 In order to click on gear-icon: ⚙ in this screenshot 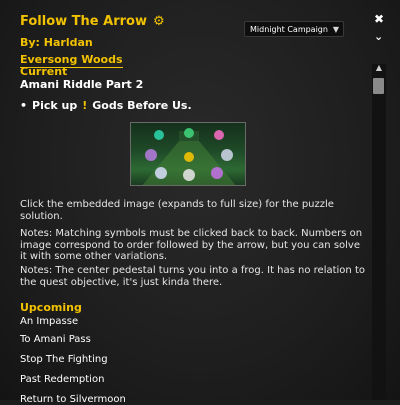, I will do `click(159, 21)`.